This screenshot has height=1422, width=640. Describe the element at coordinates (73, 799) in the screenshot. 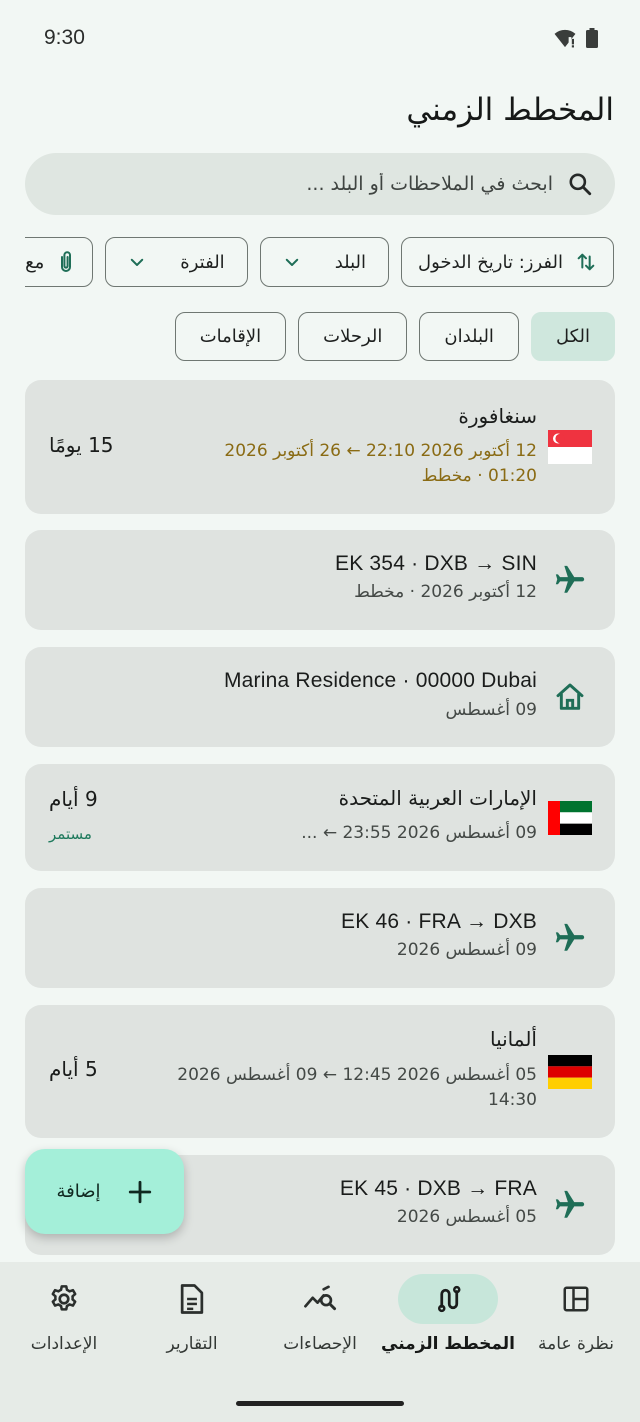

I see `stay-duration: 9 أيام` at that location.